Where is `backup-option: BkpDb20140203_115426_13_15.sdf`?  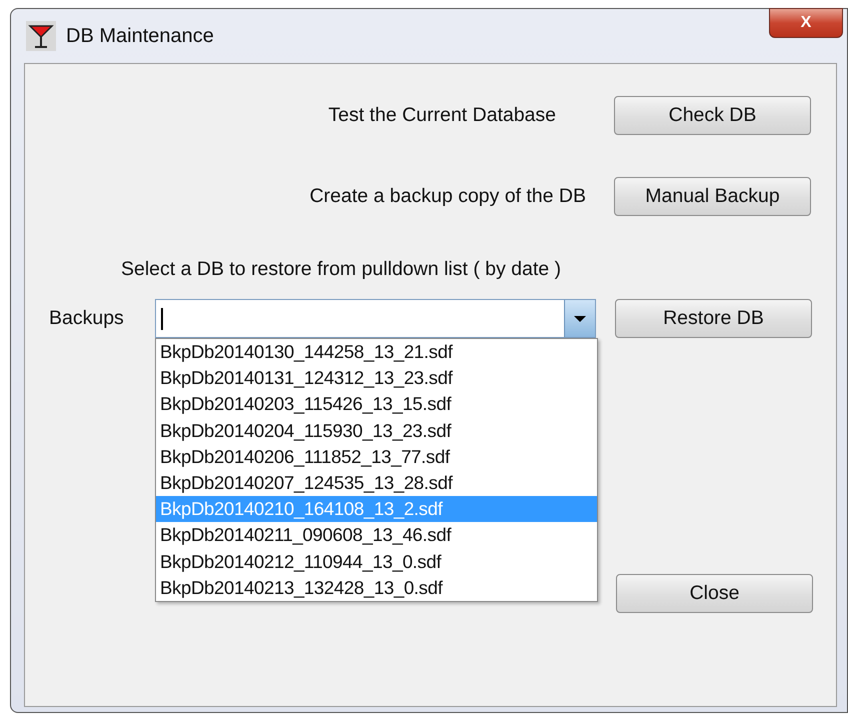 backup-option: BkpDb20140203_115426_13_15.sdf is located at coordinates (376, 404).